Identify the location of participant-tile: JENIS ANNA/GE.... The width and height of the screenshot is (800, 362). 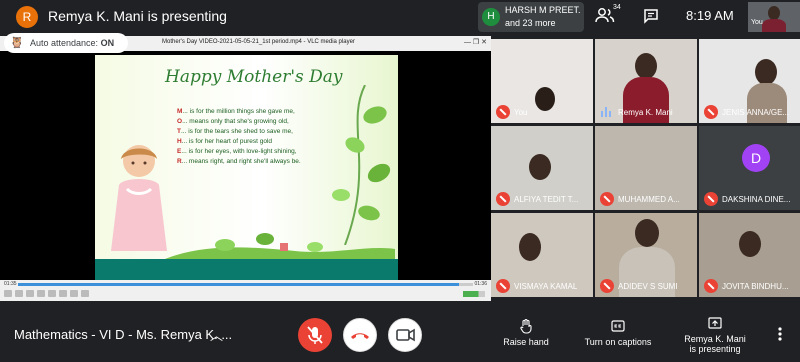
(749, 81).